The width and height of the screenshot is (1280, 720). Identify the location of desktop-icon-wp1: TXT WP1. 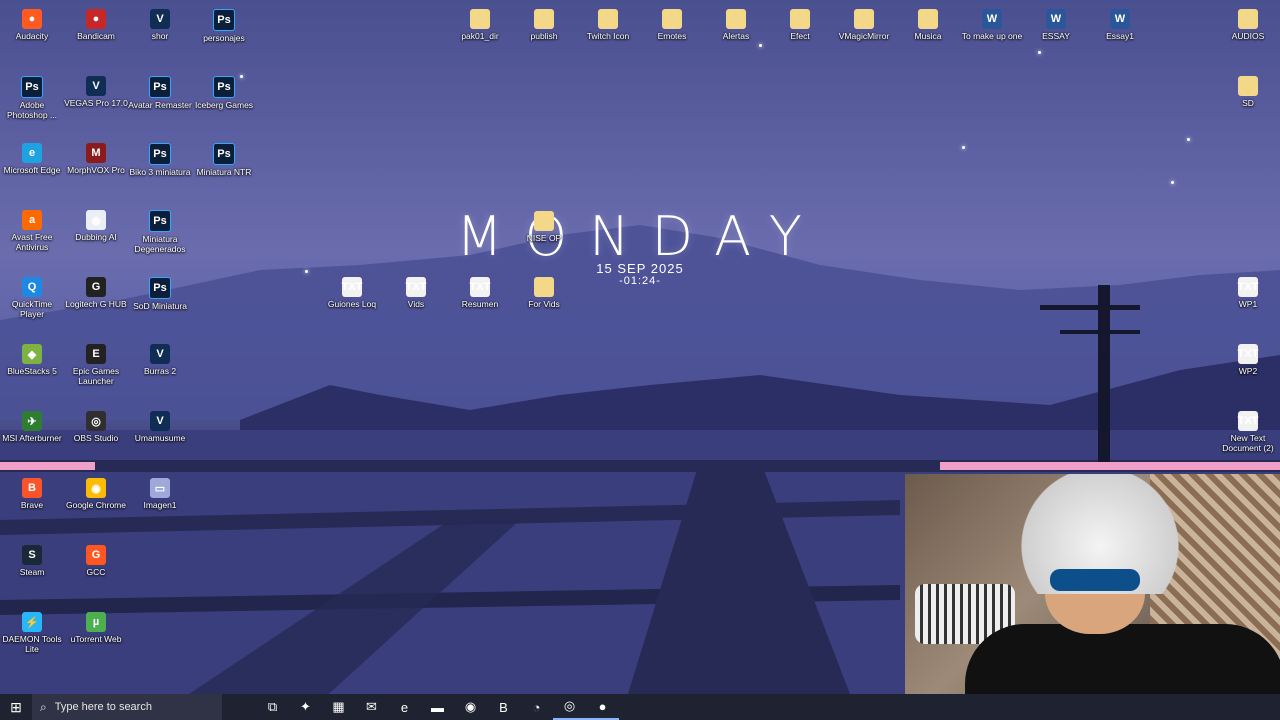
(1248, 302).